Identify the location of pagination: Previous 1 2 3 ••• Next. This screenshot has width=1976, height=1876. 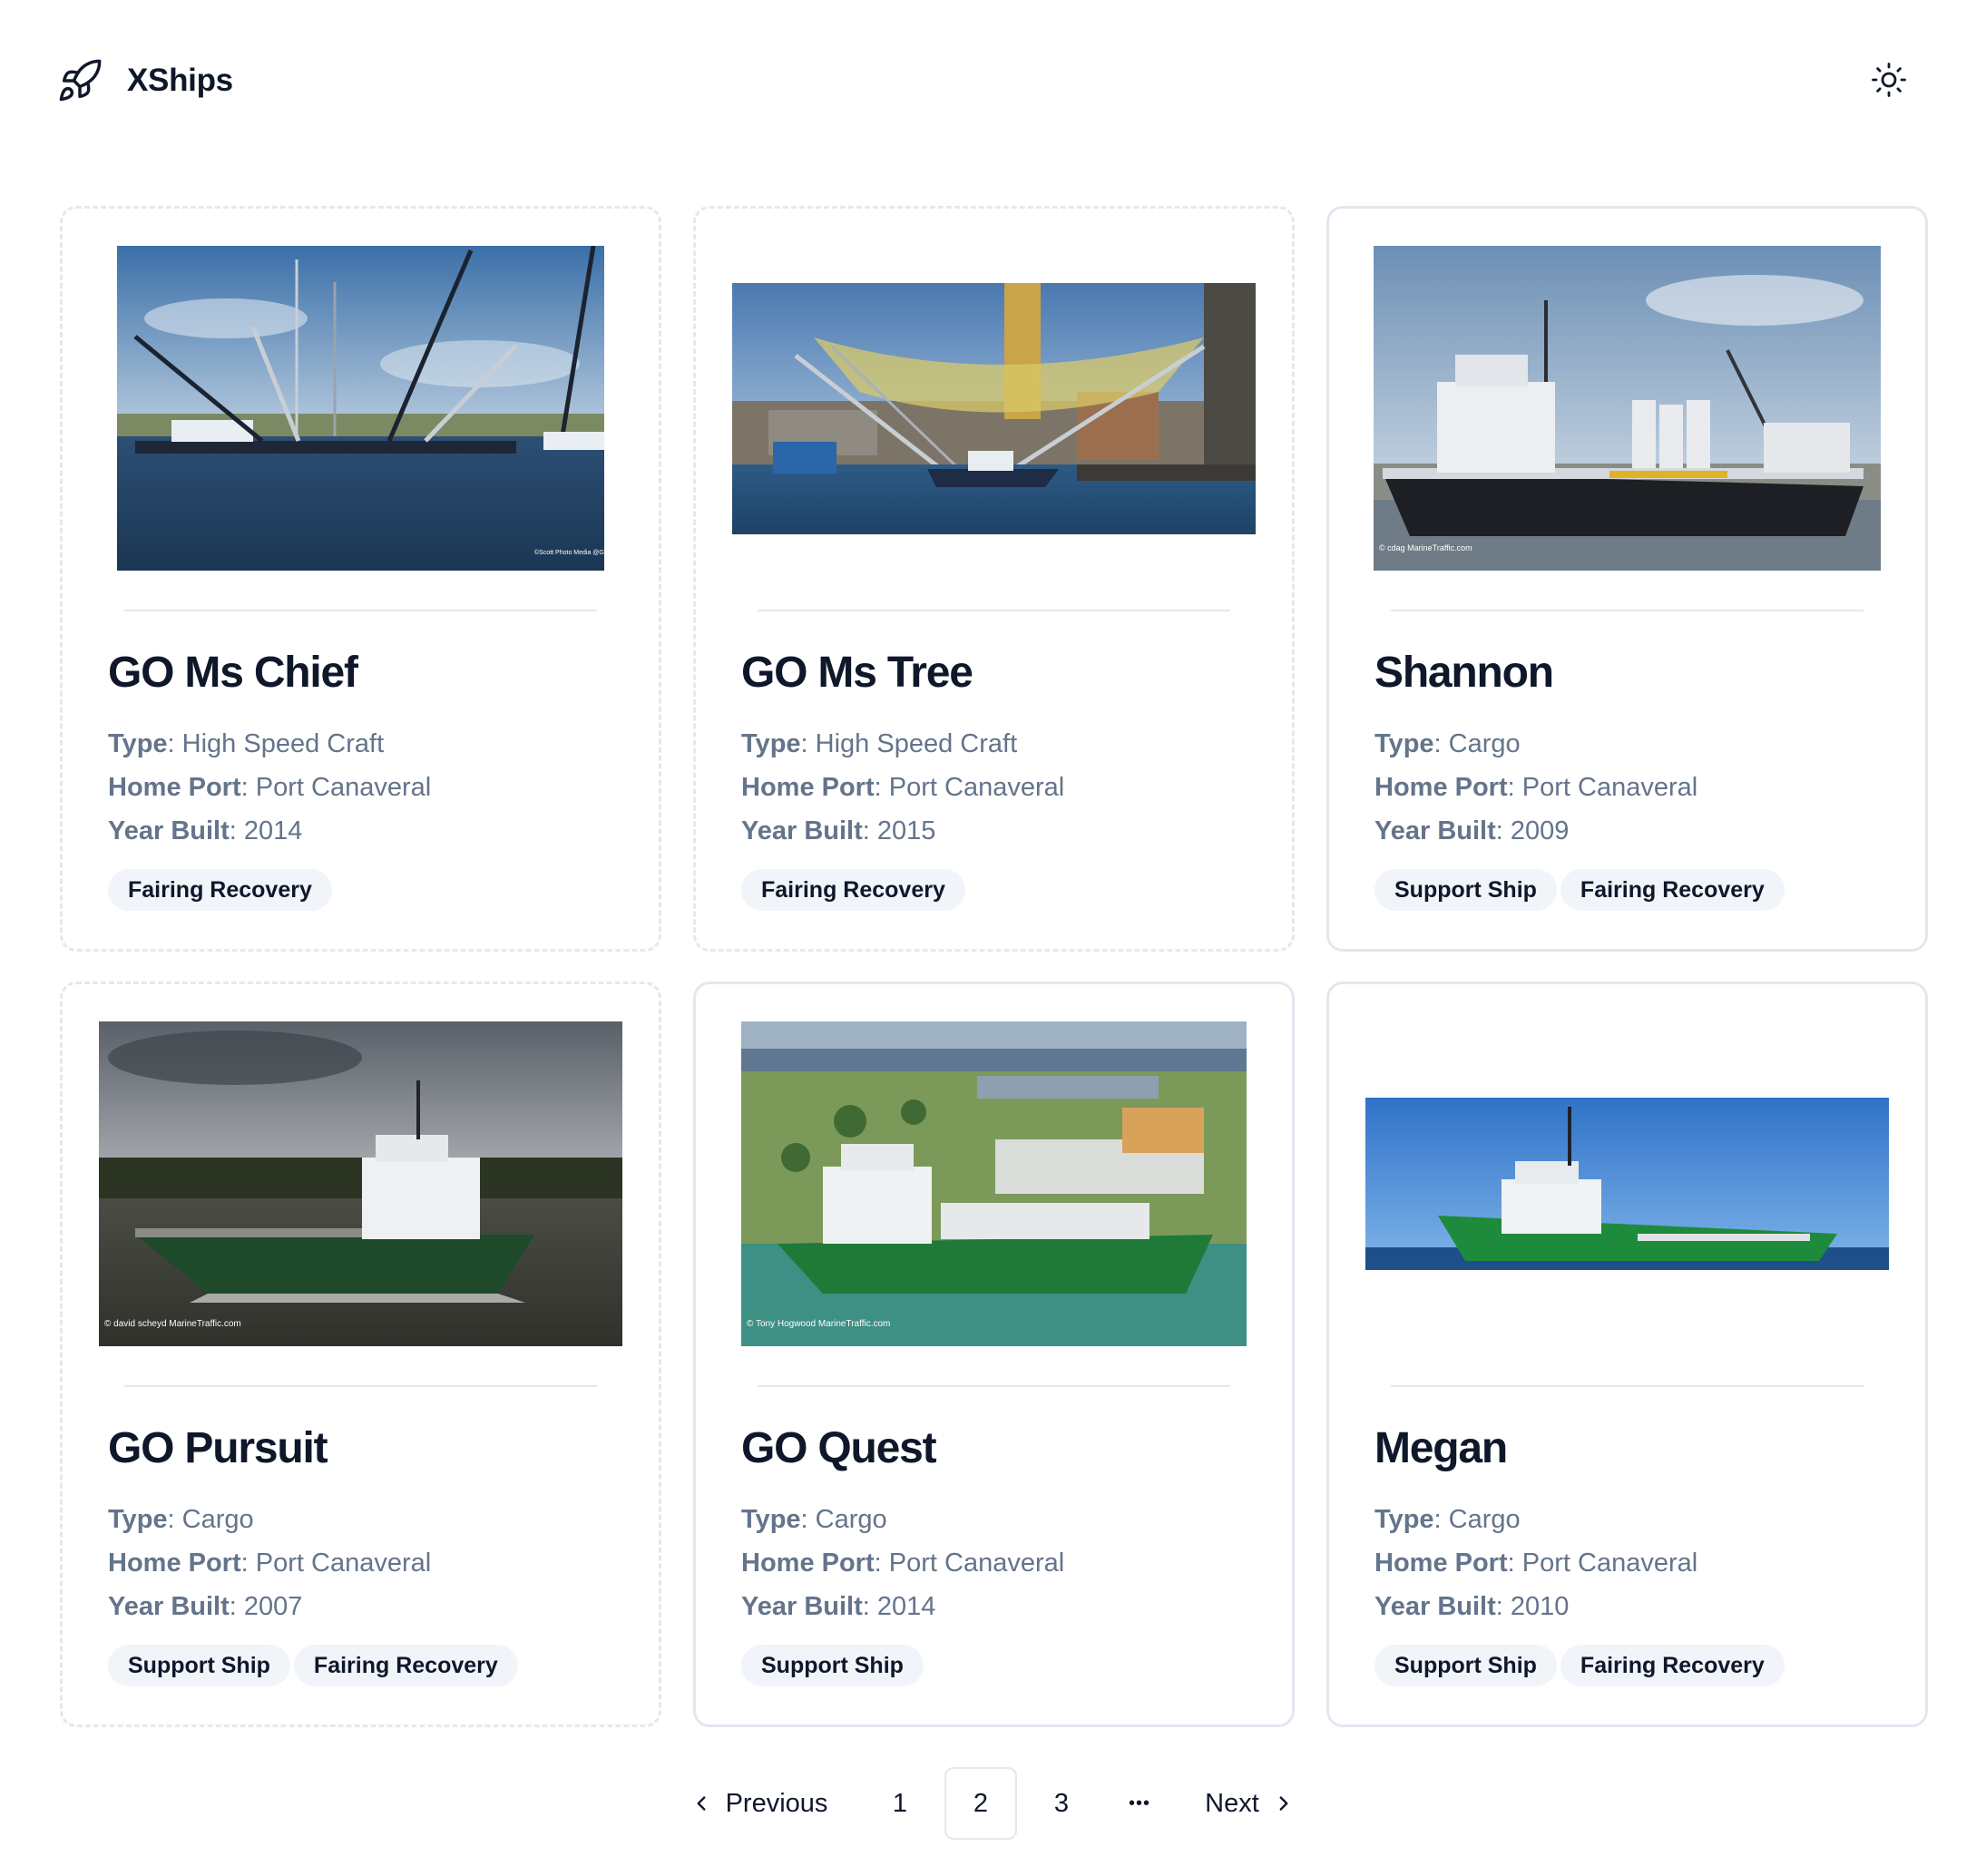
(988, 1803).